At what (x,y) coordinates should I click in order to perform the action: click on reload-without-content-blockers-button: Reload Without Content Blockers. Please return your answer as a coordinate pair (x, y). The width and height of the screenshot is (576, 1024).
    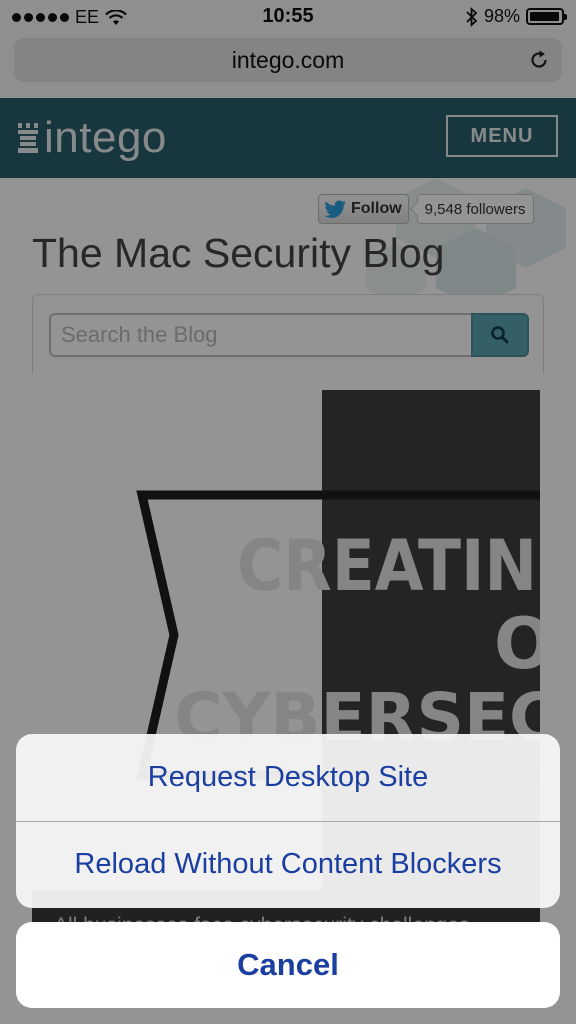
    Looking at the image, I should click on (288, 864).